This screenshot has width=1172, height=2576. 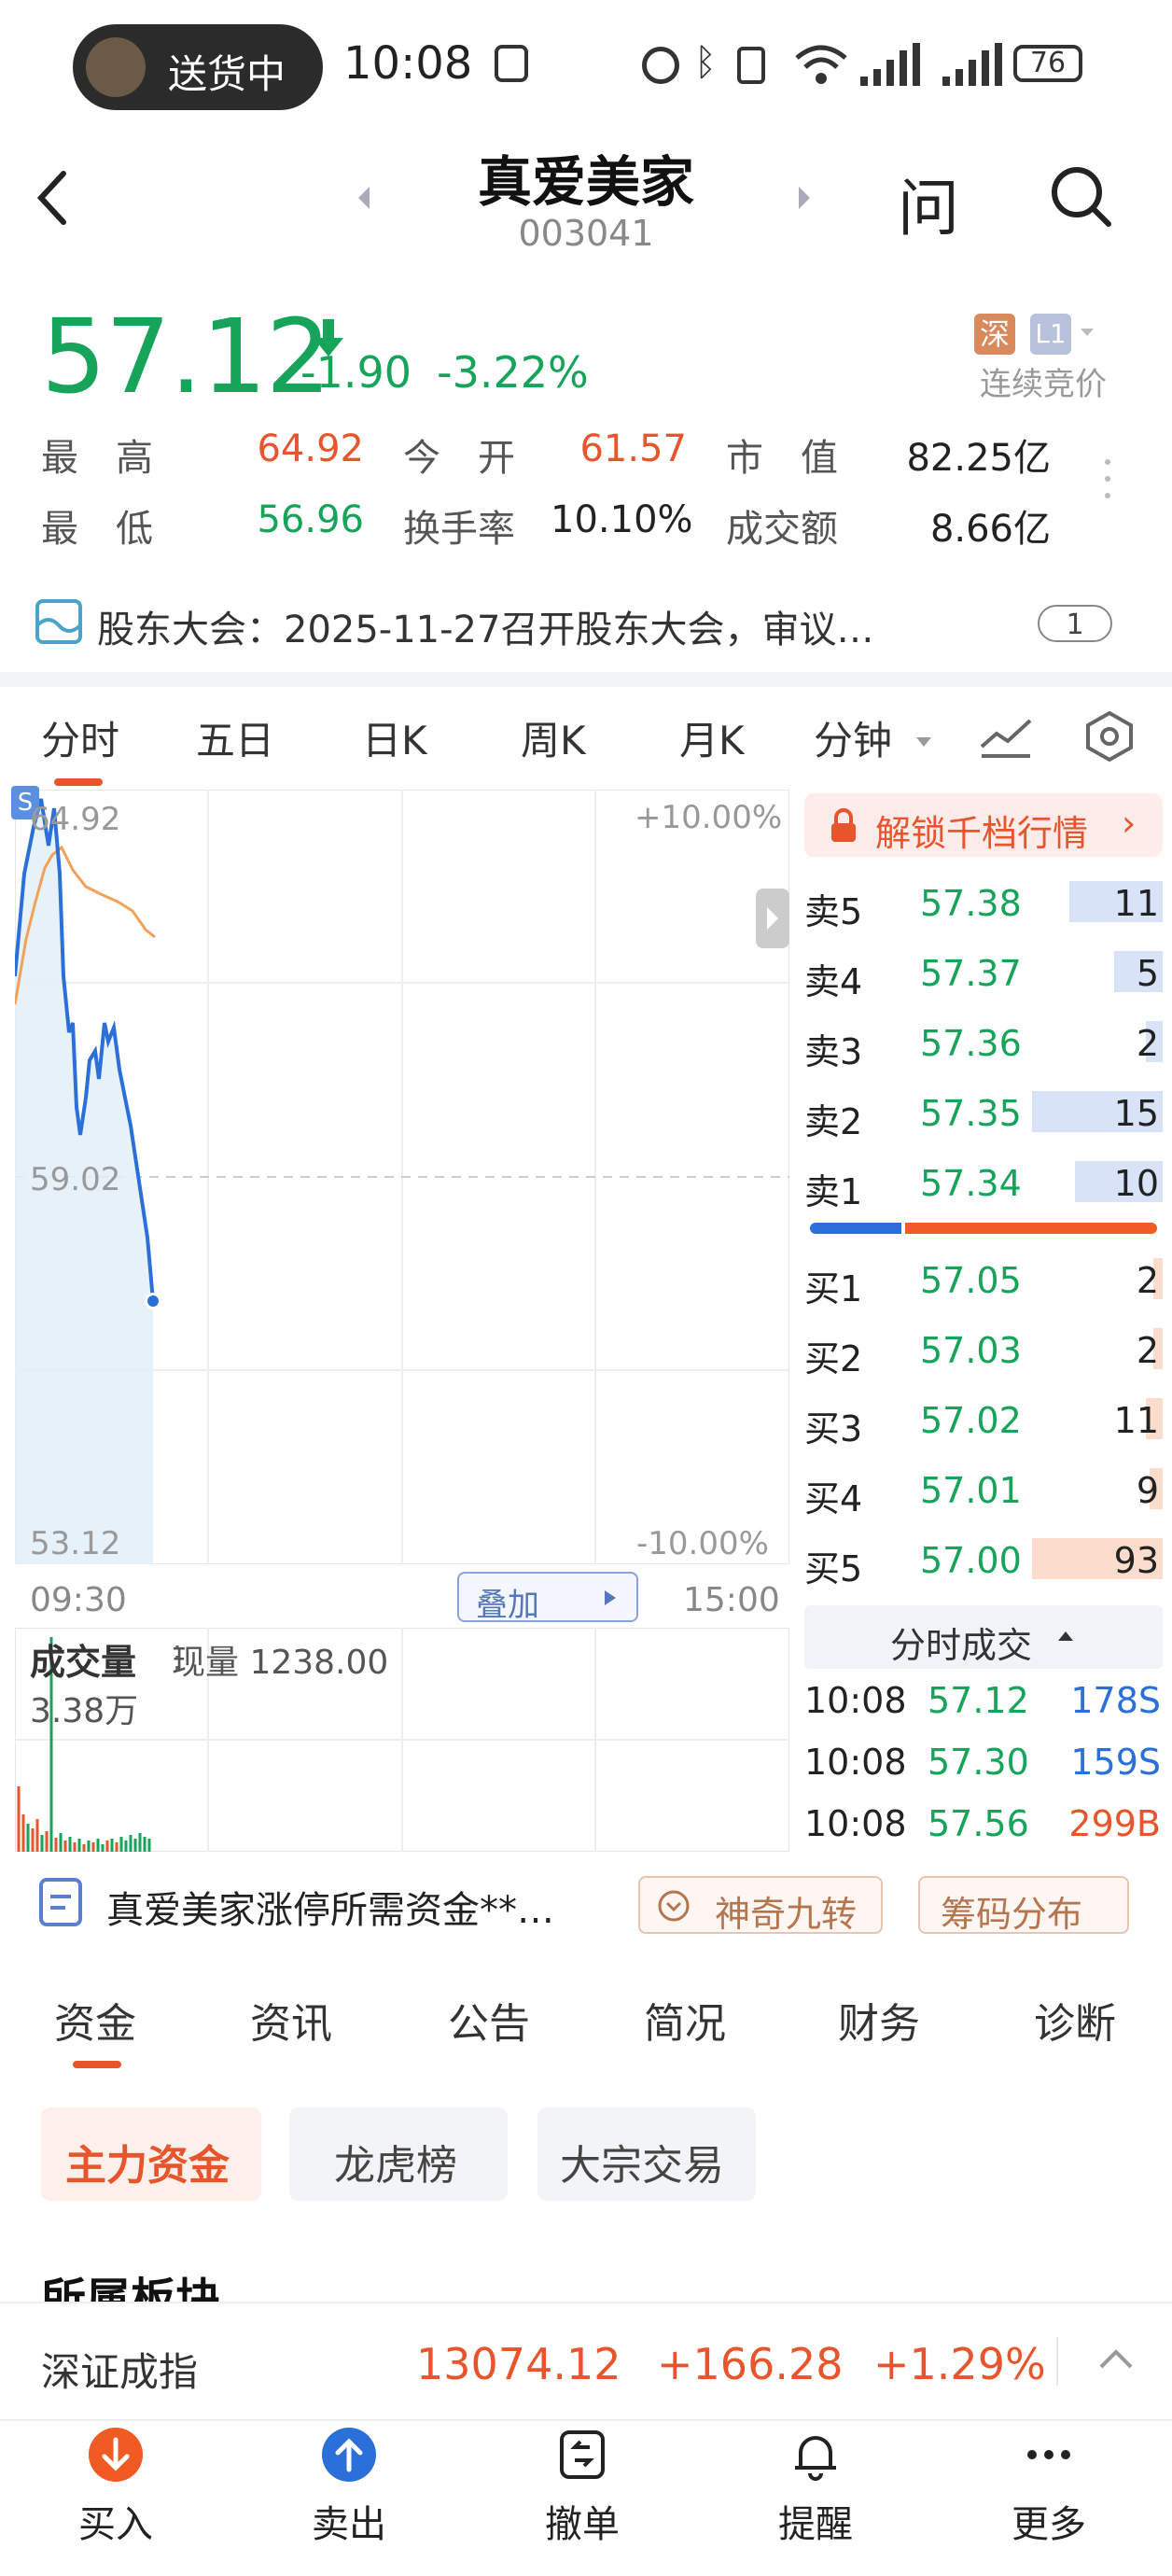 I want to click on stat-mktcap-label: 市 值, so click(x=782, y=458).